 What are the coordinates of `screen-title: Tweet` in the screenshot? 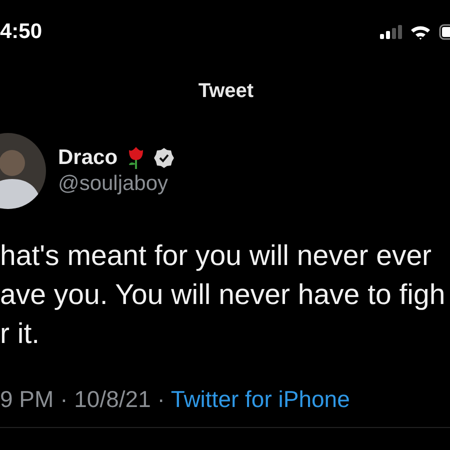 It's located at (226, 91).